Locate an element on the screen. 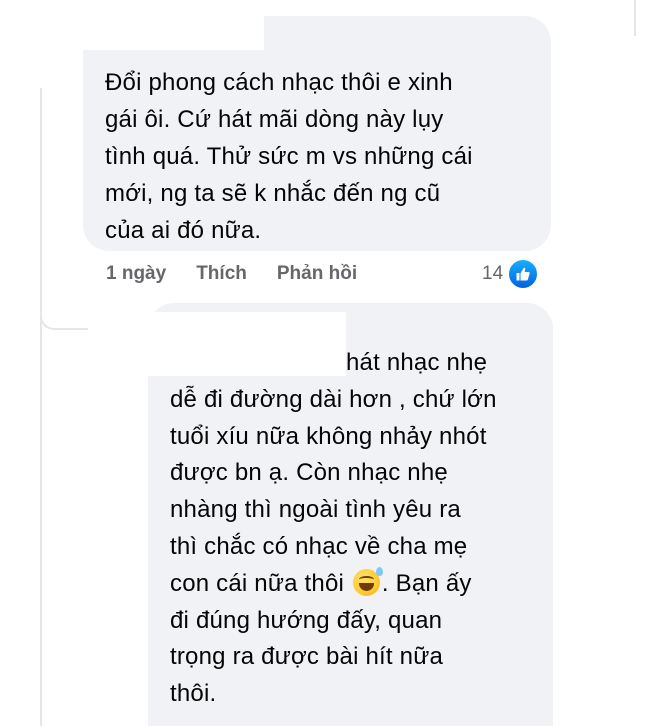 This screenshot has height=726, width=656. like-icon is located at coordinates (523, 274).